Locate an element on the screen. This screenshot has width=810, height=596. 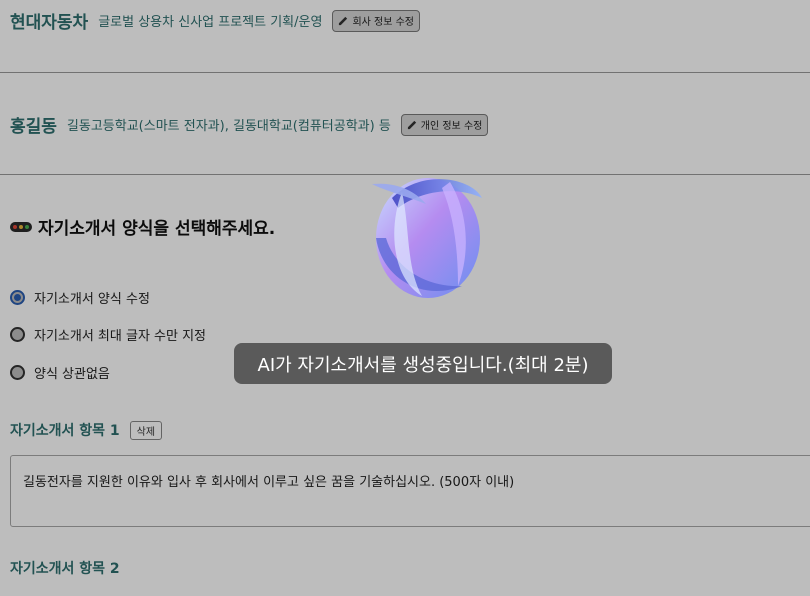
ai-orb-icon is located at coordinates (427, 238).